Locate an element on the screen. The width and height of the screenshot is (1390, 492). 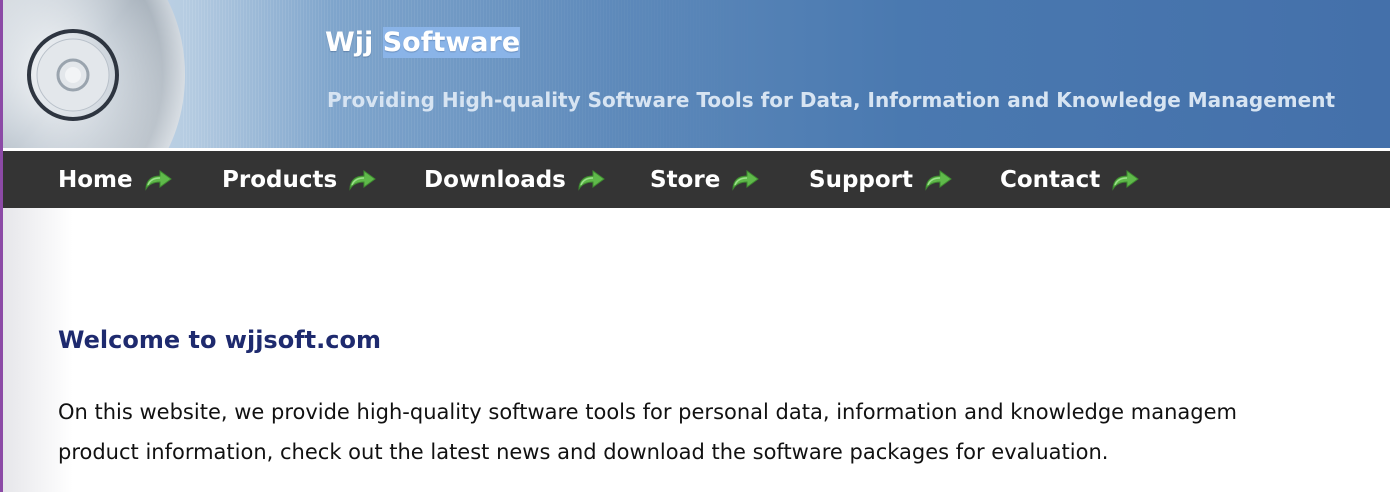
nav-item-store: Store is located at coordinates (705, 179).